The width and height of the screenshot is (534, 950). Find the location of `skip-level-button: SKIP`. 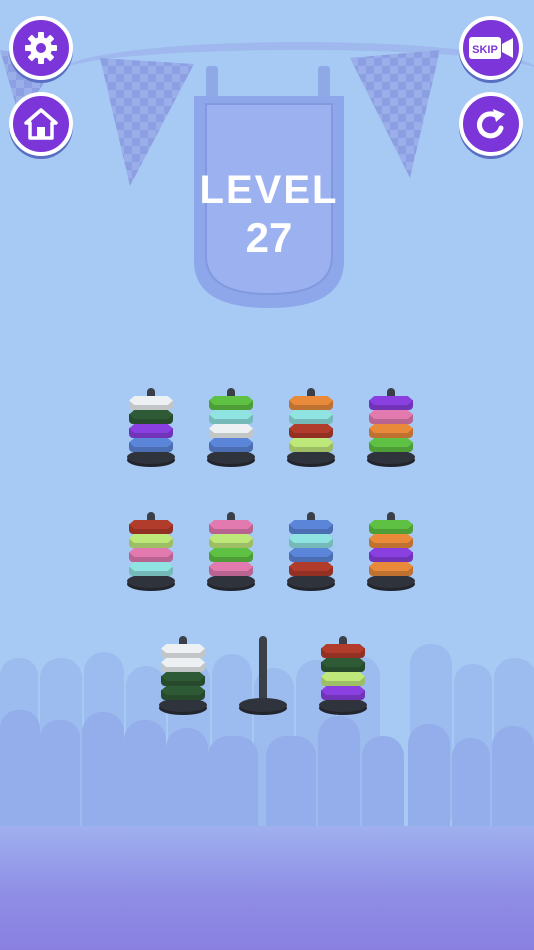

skip-level-button: SKIP is located at coordinates (491, 48).